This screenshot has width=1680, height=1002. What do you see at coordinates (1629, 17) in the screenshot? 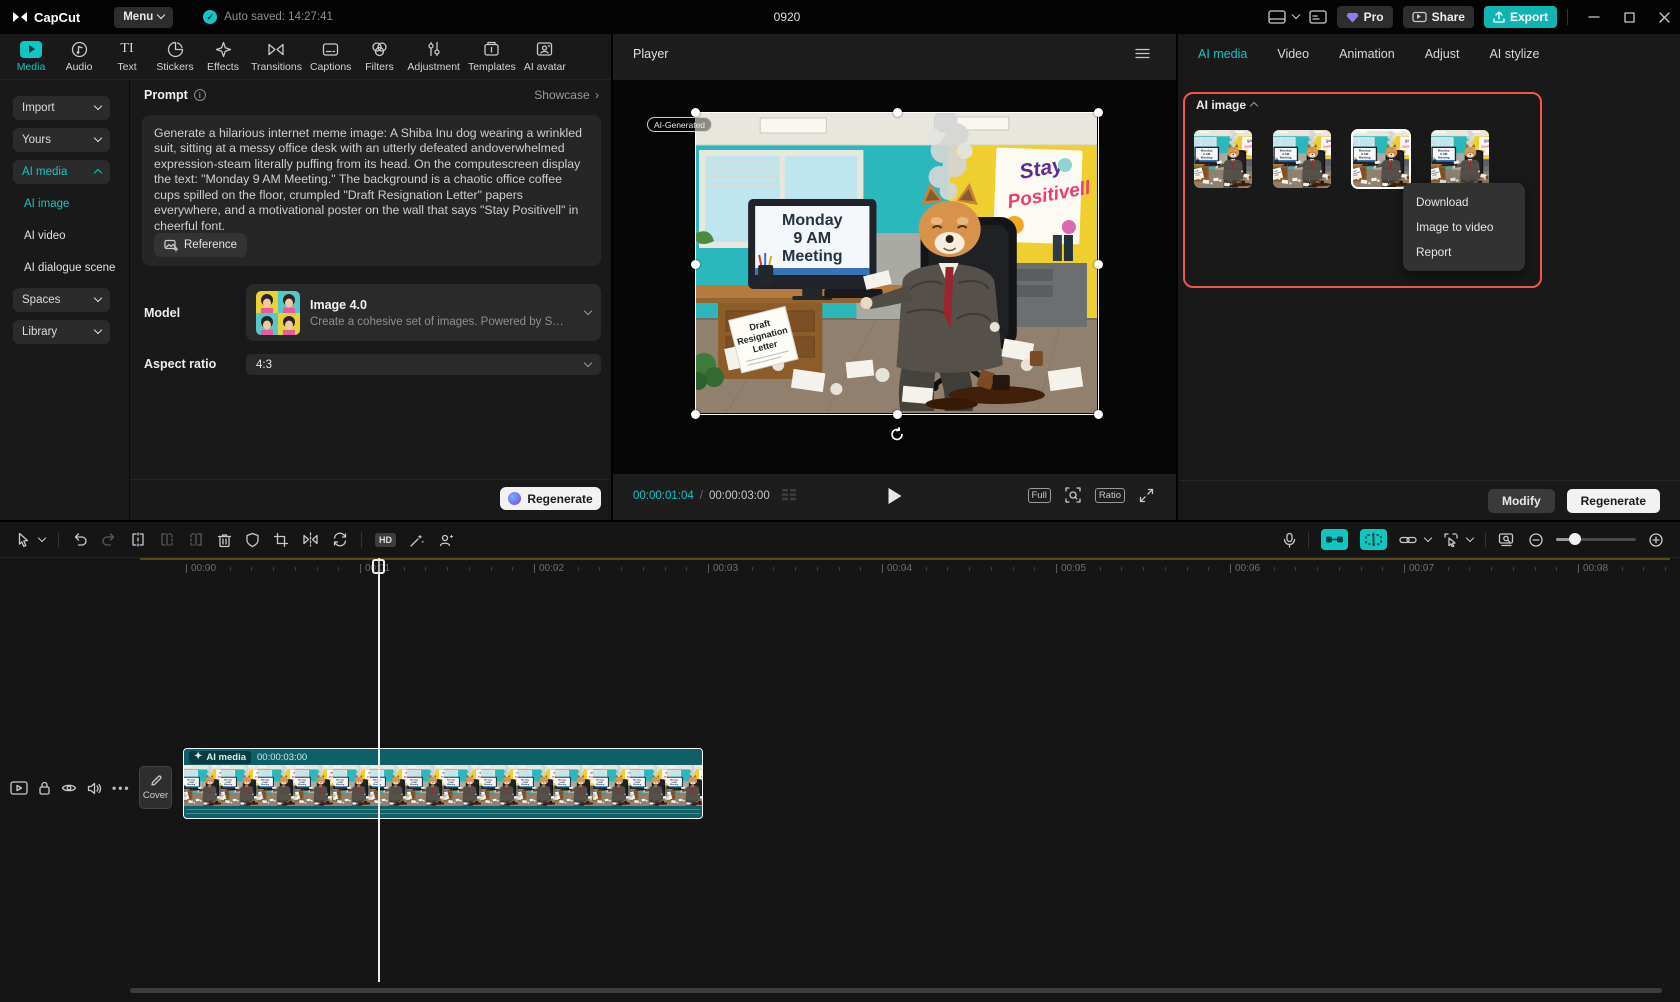
I see `maximize-button` at bounding box center [1629, 17].